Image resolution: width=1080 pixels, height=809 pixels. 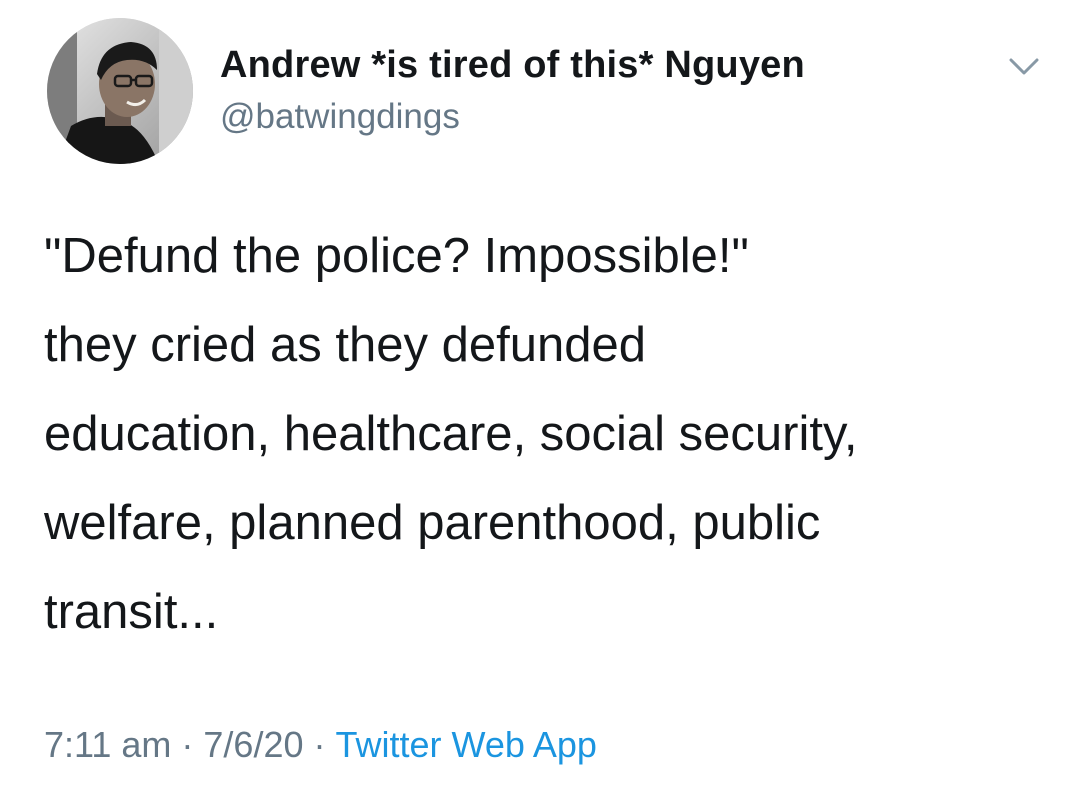 I want to click on tweet-text-line: education, healthcare, social security,, so click(x=451, y=434).